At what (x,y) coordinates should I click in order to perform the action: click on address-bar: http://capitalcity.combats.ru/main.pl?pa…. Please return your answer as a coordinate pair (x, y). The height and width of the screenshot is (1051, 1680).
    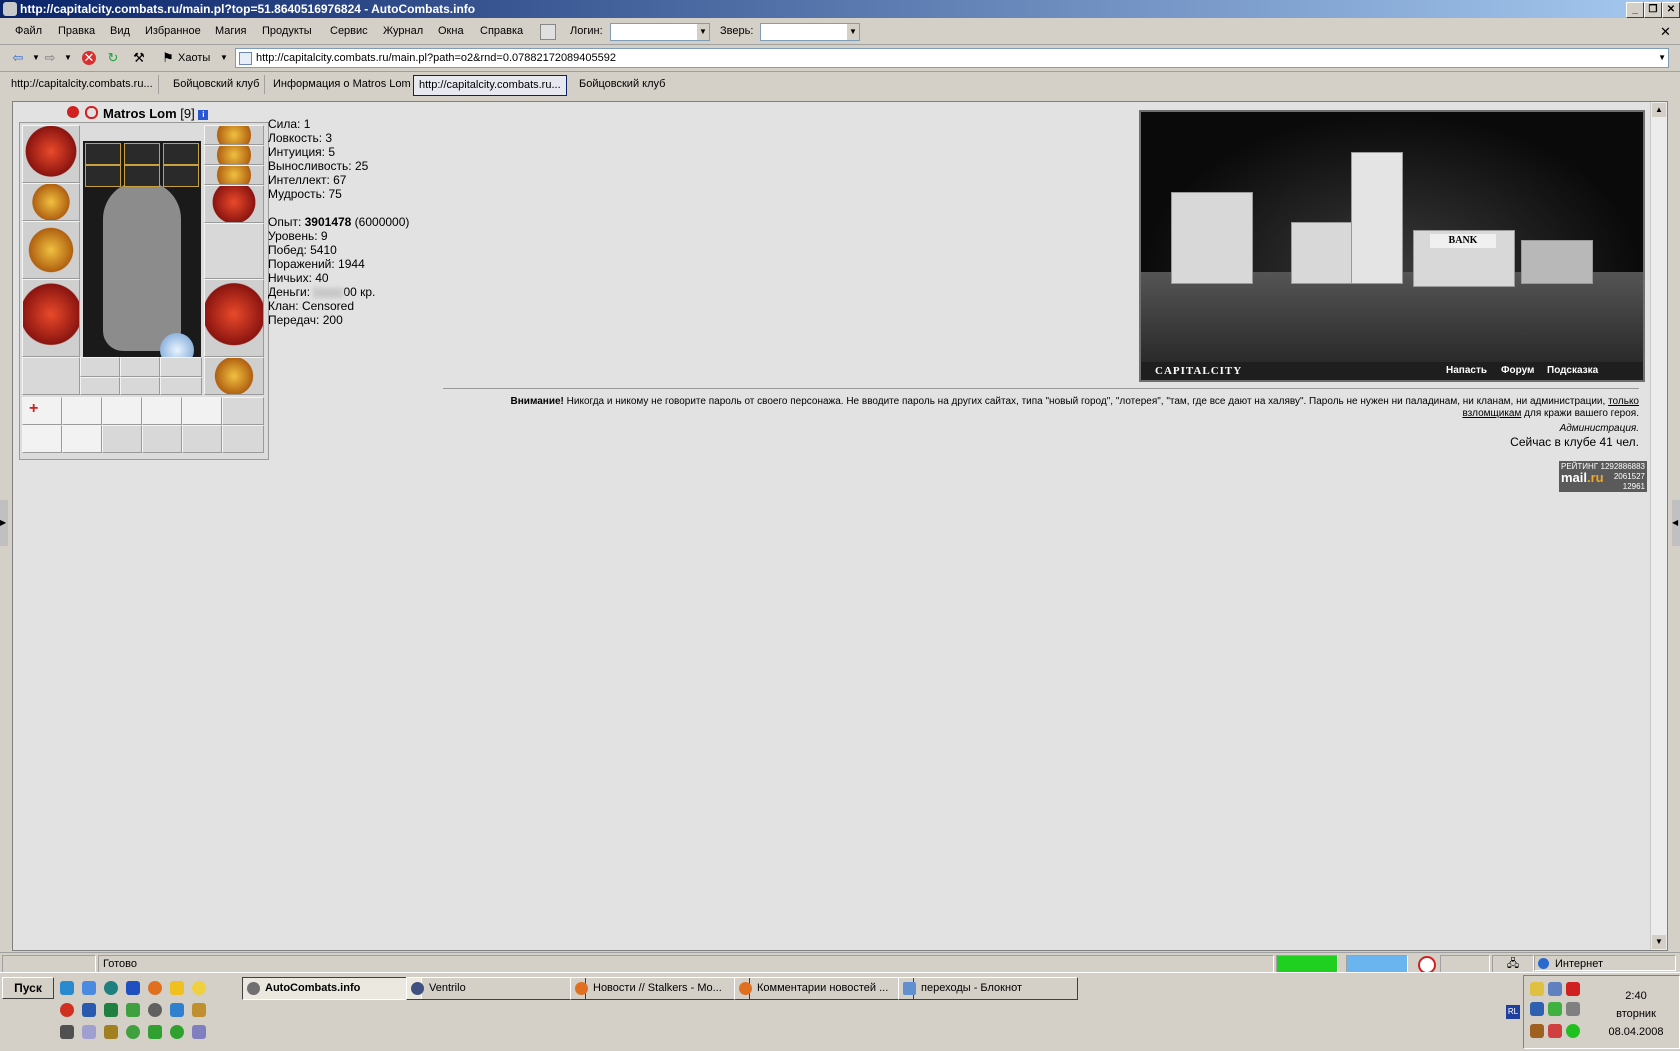
    Looking at the image, I should click on (952, 58).